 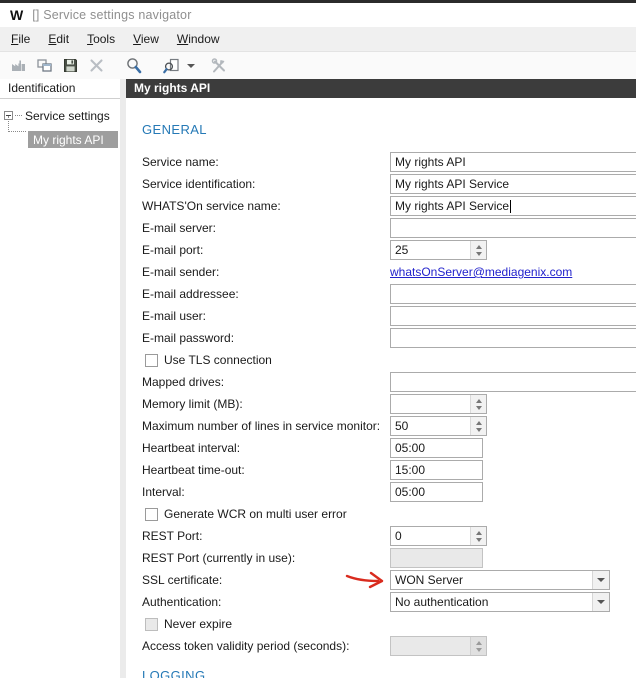 I want to click on tree-branch-connector, so click(x=17, y=124).